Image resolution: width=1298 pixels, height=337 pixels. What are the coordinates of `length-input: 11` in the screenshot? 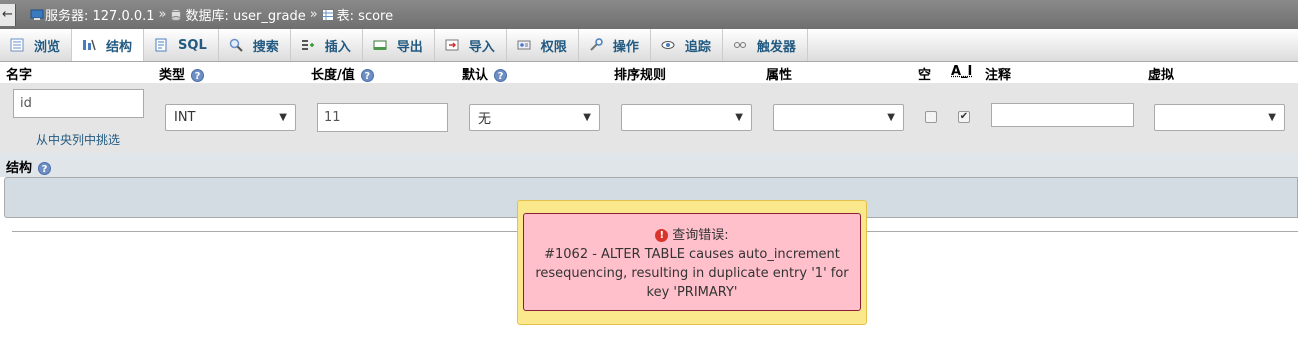 It's located at (382, 117).